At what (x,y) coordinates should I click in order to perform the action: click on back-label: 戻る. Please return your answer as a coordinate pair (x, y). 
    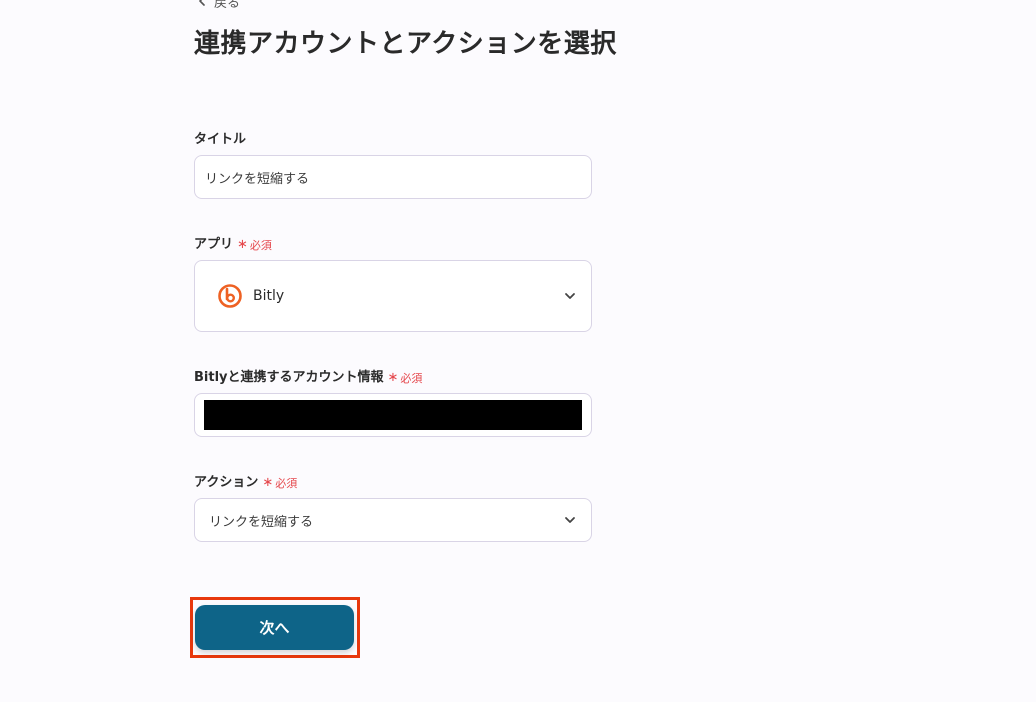
    Looking at the image, I should click on (227, 5).